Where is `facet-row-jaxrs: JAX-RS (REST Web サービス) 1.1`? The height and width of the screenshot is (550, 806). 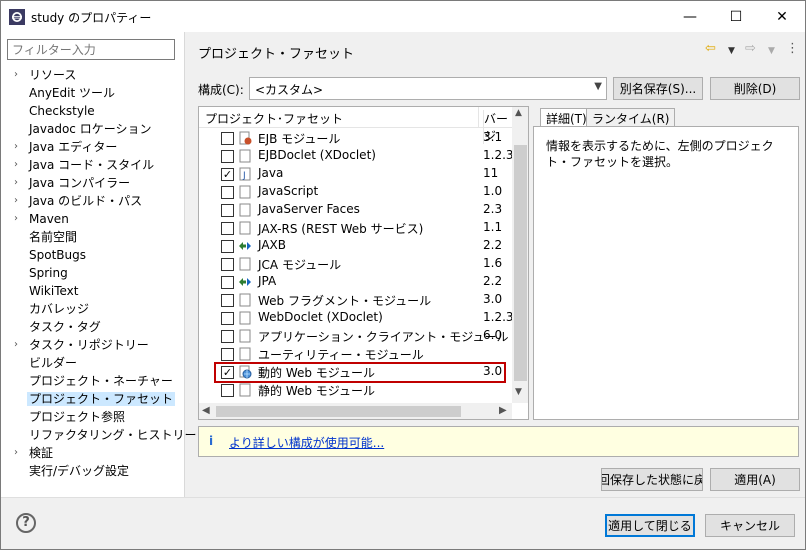 facet-row-jaxrs: JAX-RS (REST Web サービス) 1.1 is located at coordinates (355, 228).